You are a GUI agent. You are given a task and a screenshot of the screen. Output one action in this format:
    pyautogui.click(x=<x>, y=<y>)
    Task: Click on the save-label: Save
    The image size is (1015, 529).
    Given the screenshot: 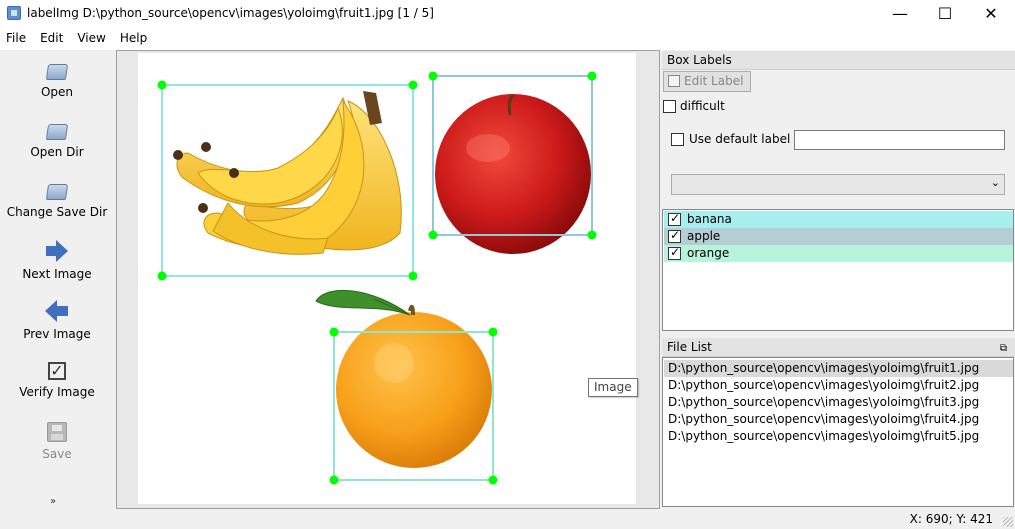 What is the action you would take?
    pyautogui.click(x=57, y=454)
    